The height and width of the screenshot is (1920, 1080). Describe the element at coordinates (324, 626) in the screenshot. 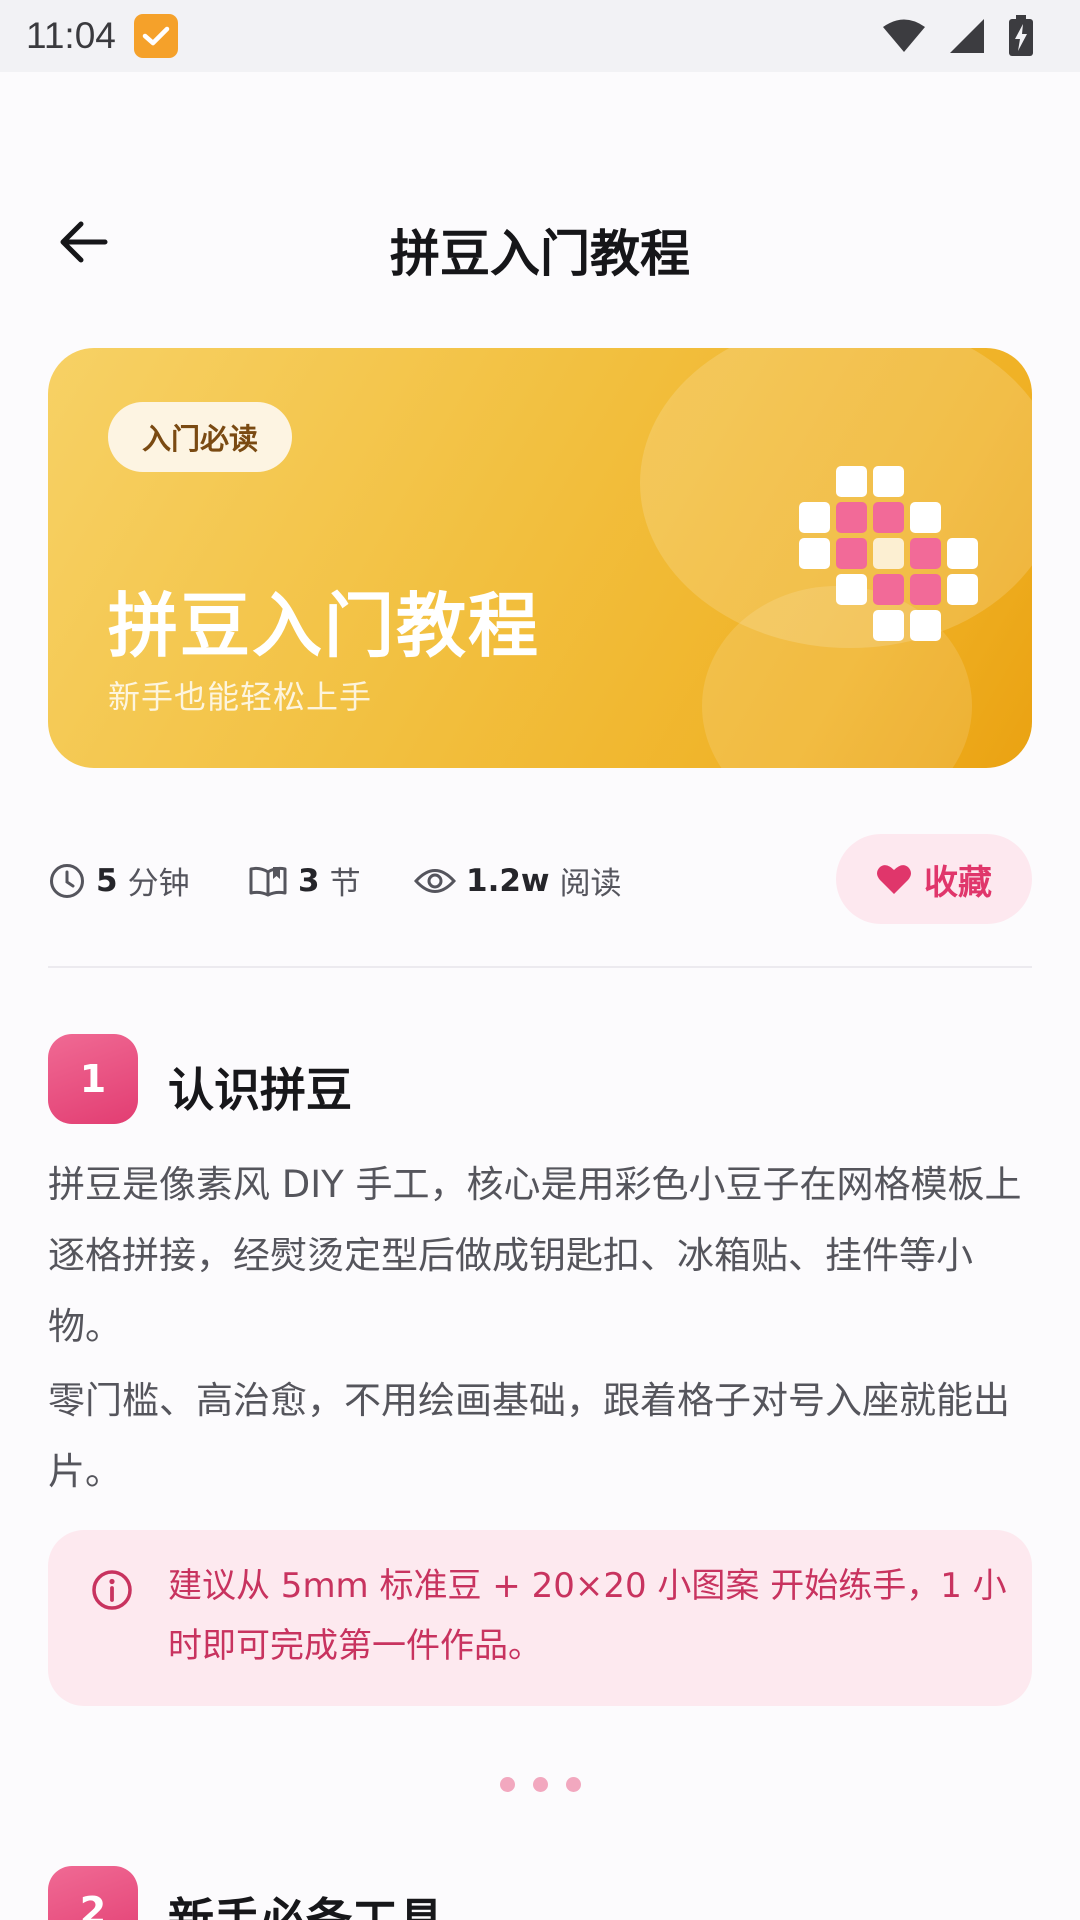

I see `hero-title: 拼豆入门教程` at that location.